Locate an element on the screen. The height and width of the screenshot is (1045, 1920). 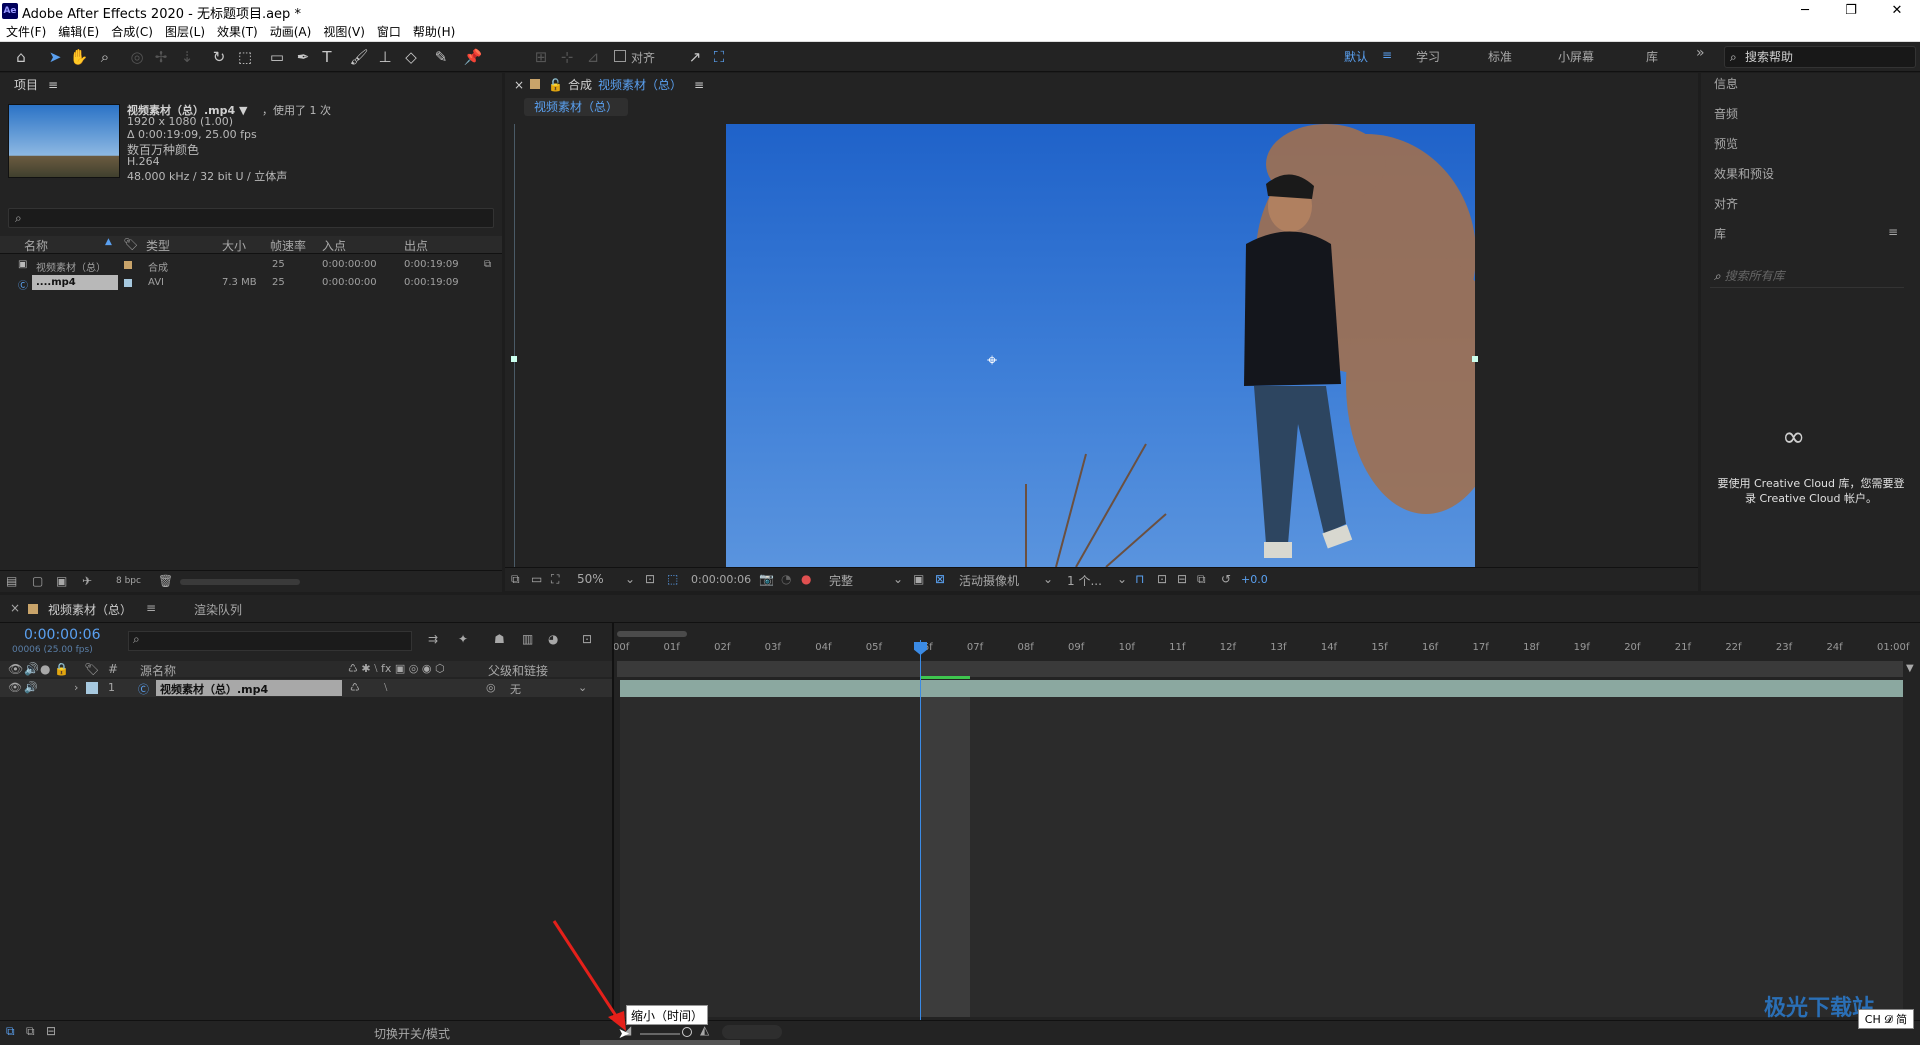
label-icon: 🏷 is located at coordinates (130, 244).